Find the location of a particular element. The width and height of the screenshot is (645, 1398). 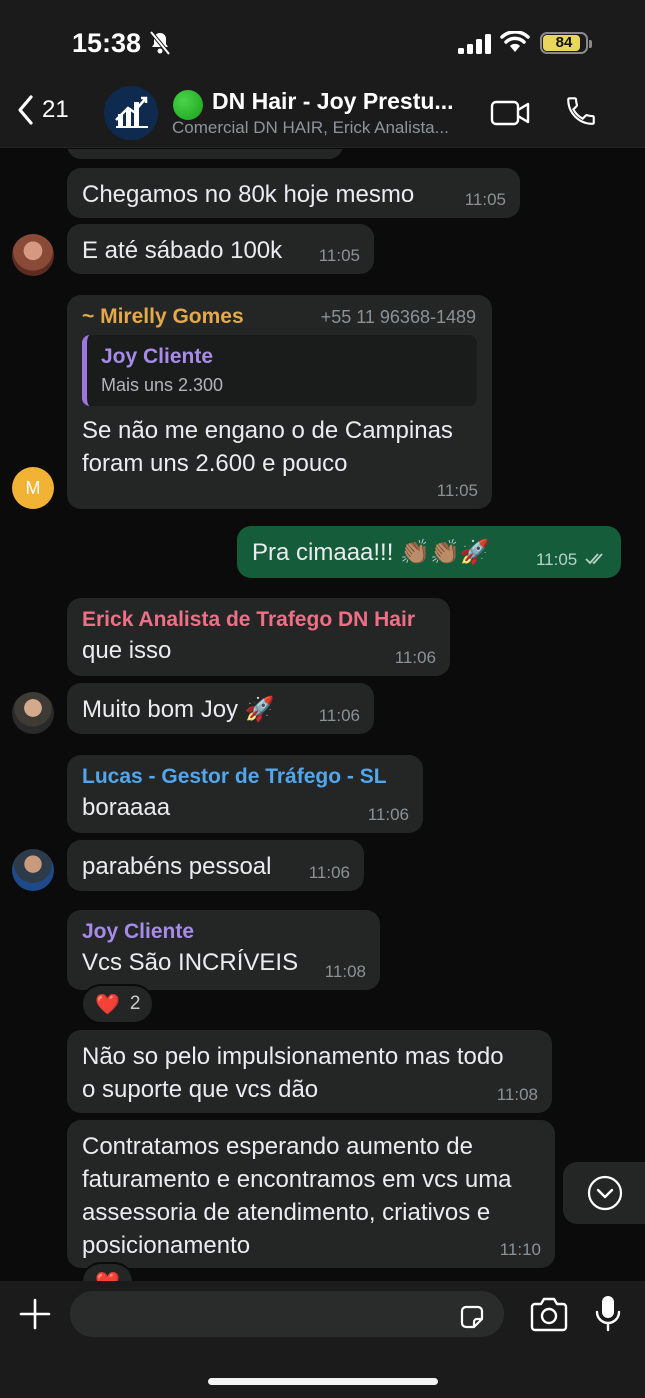

plus-icon is located at coordinates (35, 1314).